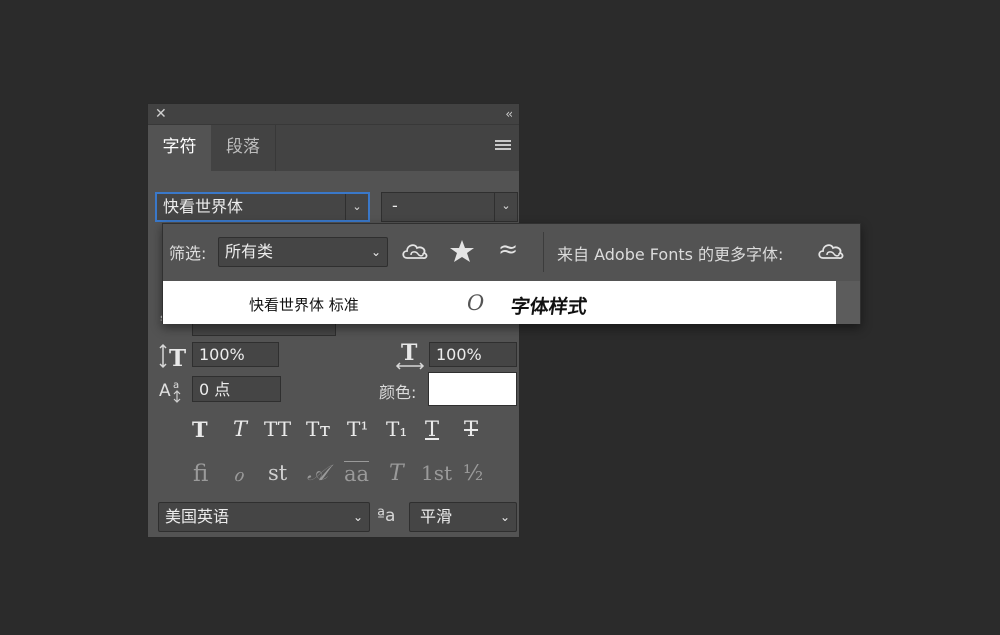 The width and height of the screenshot is (1000, 635). I want to click on font-list: 快看世界体 标准 O 字体样式, so click(499, 302).